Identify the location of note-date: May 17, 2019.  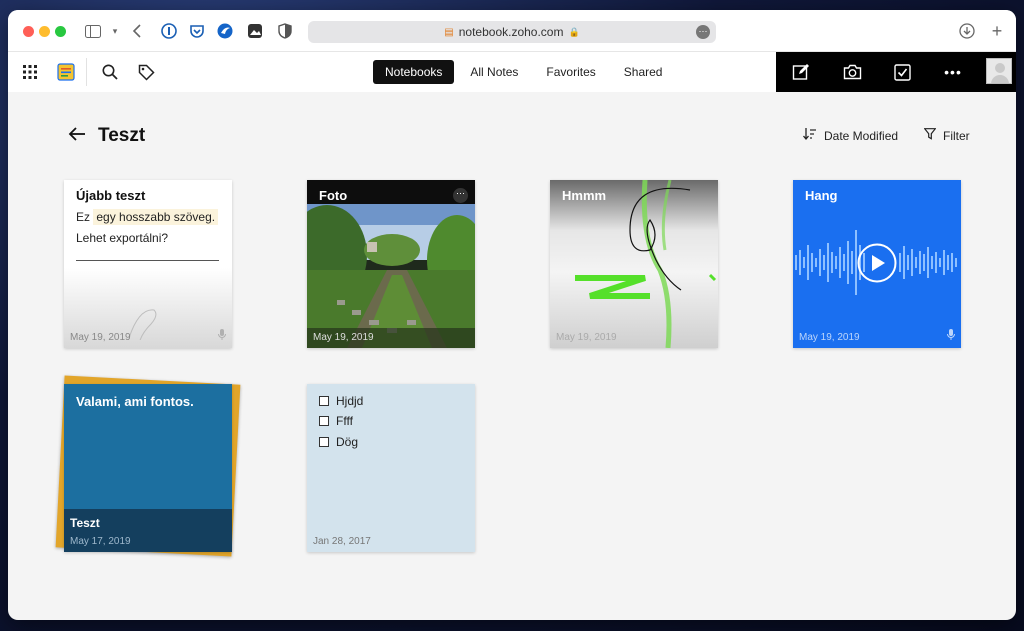
(100, 541).